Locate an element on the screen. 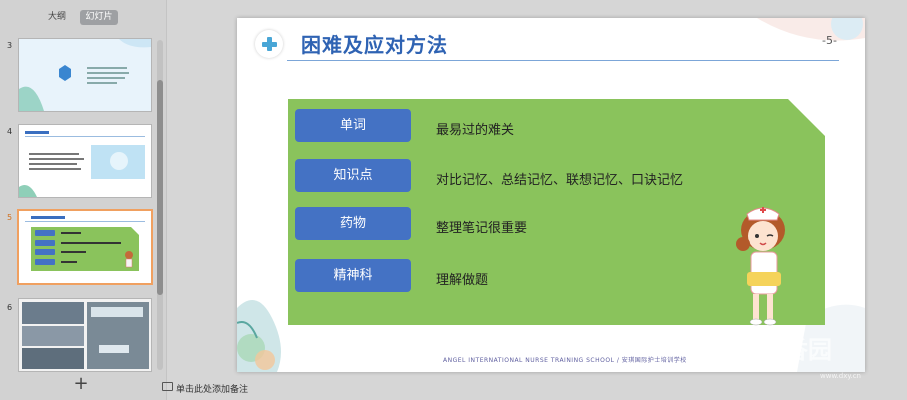 This screenshot has width=907, height=400. slide-number: 4 is located at coordinates (10, 131).